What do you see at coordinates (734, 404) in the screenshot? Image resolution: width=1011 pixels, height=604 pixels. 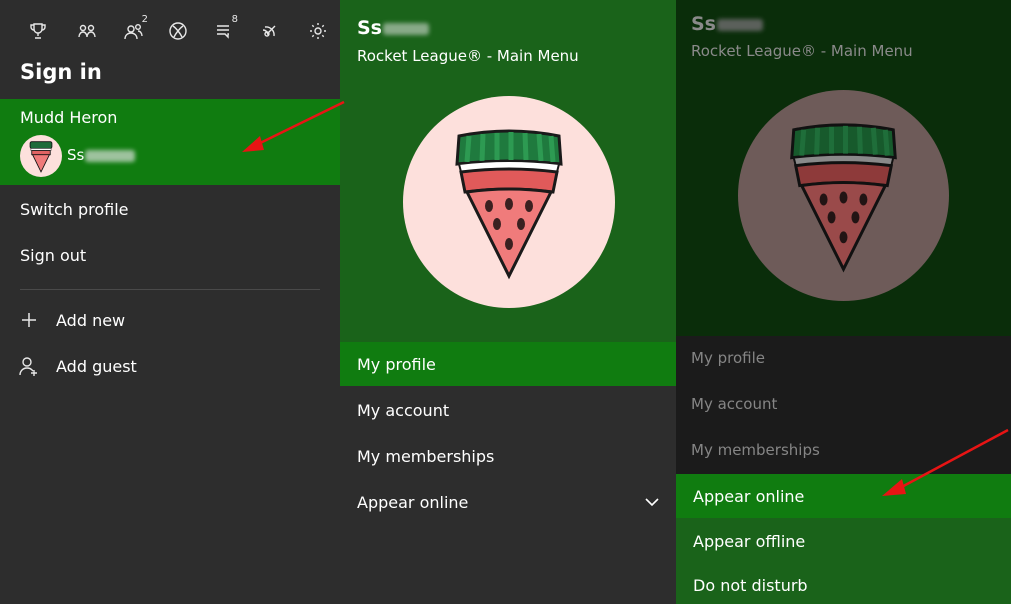 I see `dimmed-my-account-label: My account` at bounding box center [734, 404].